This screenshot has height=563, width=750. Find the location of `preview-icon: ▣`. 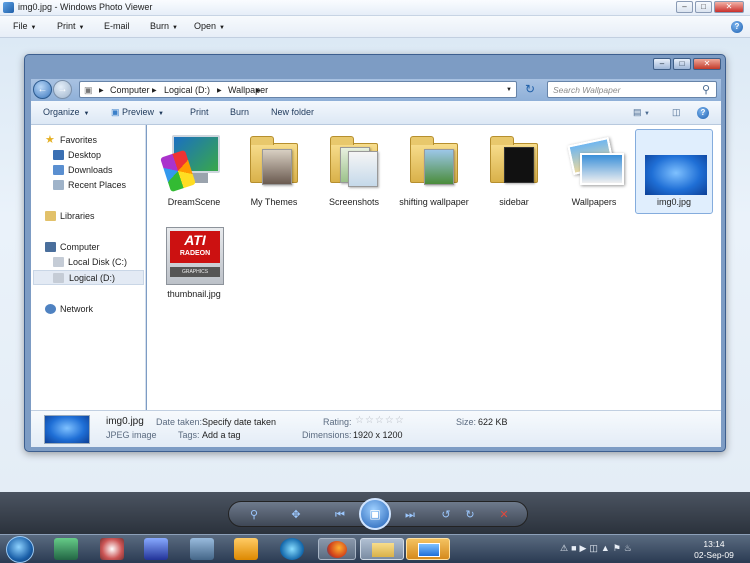

preview-icon: ▣ is located at coordinates (115, 112).